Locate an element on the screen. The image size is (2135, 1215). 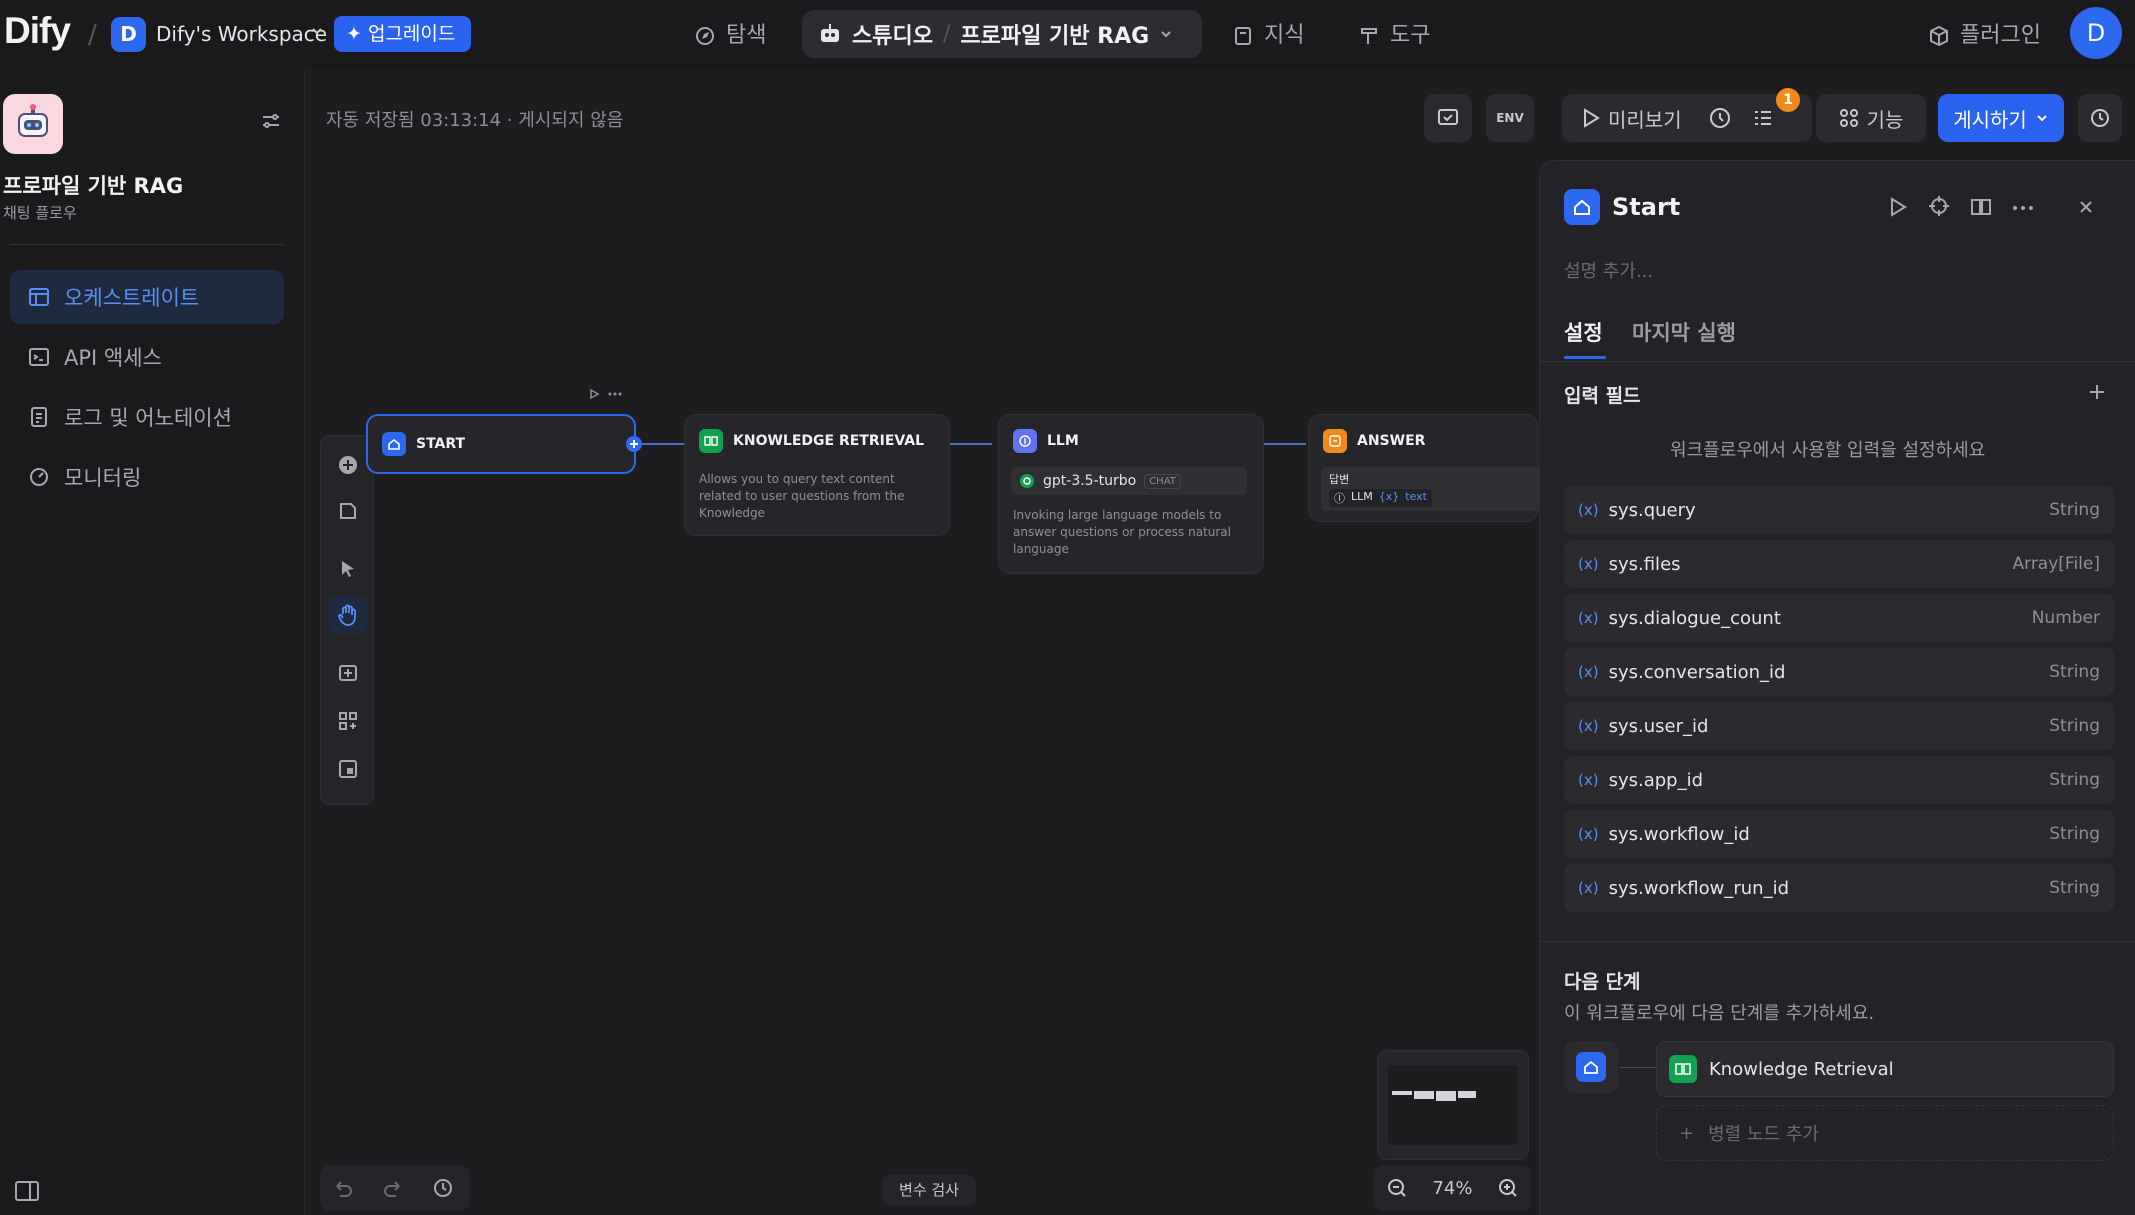
zoom-level: 74% is located at coordinates (1452, 1188).